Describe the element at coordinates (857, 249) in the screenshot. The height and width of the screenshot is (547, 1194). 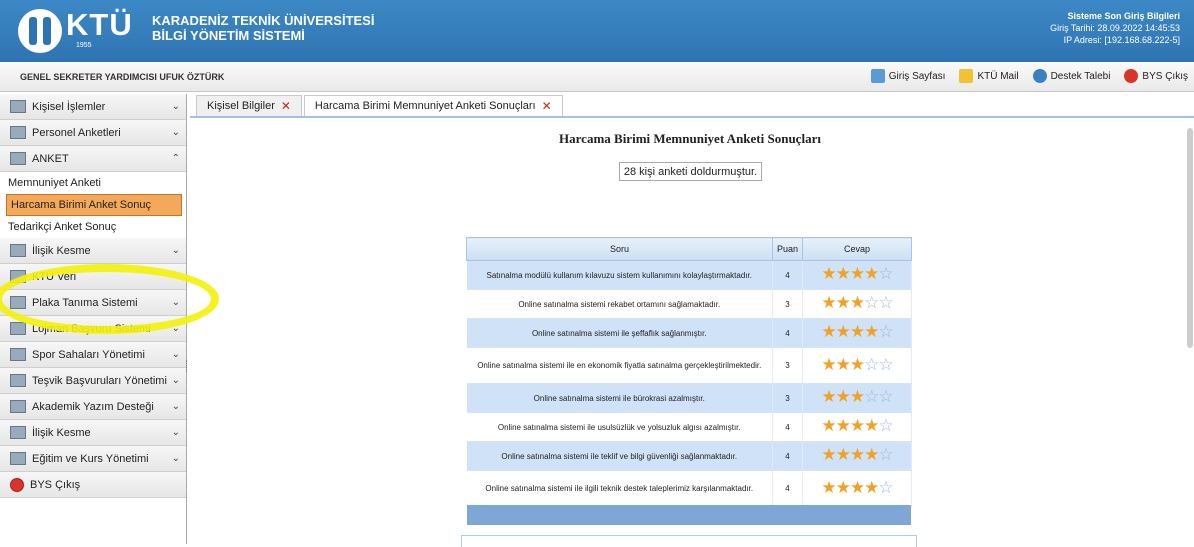
I see `col-header-cevap: Cevap` at that location.